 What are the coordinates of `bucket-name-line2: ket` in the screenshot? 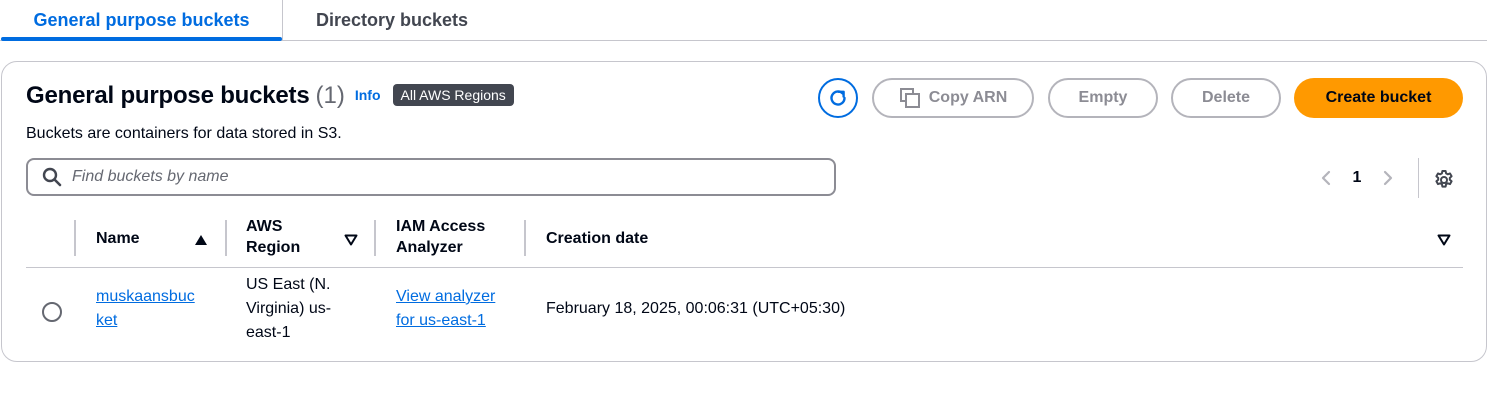 It's located at (145, 321).